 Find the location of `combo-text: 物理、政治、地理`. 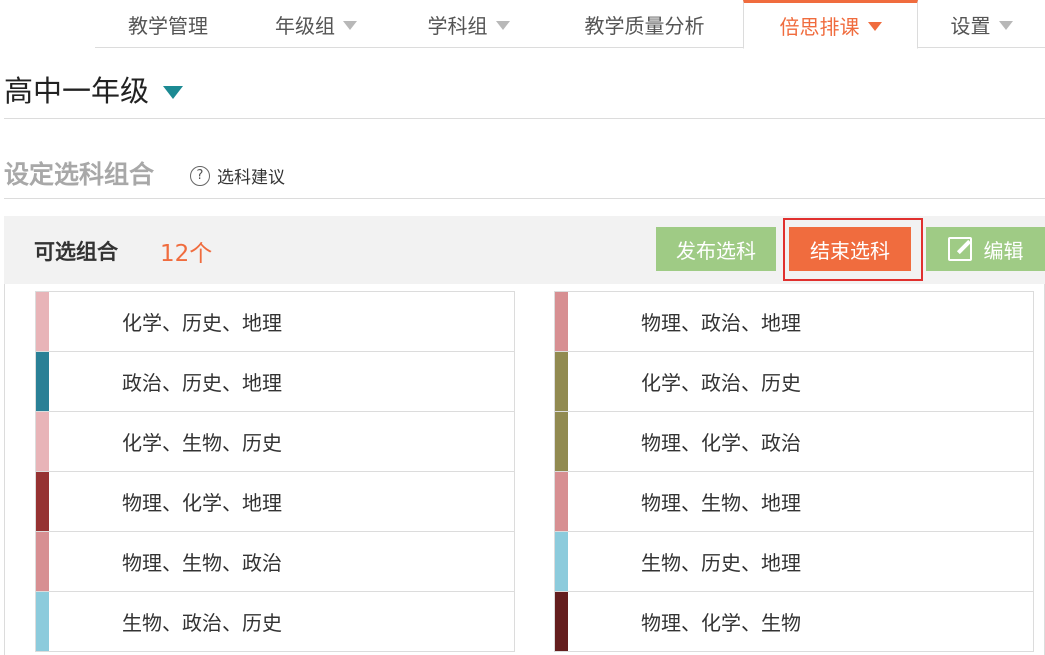

combo-text: 物理、政治、地理 is located at coordinates (721, 323).